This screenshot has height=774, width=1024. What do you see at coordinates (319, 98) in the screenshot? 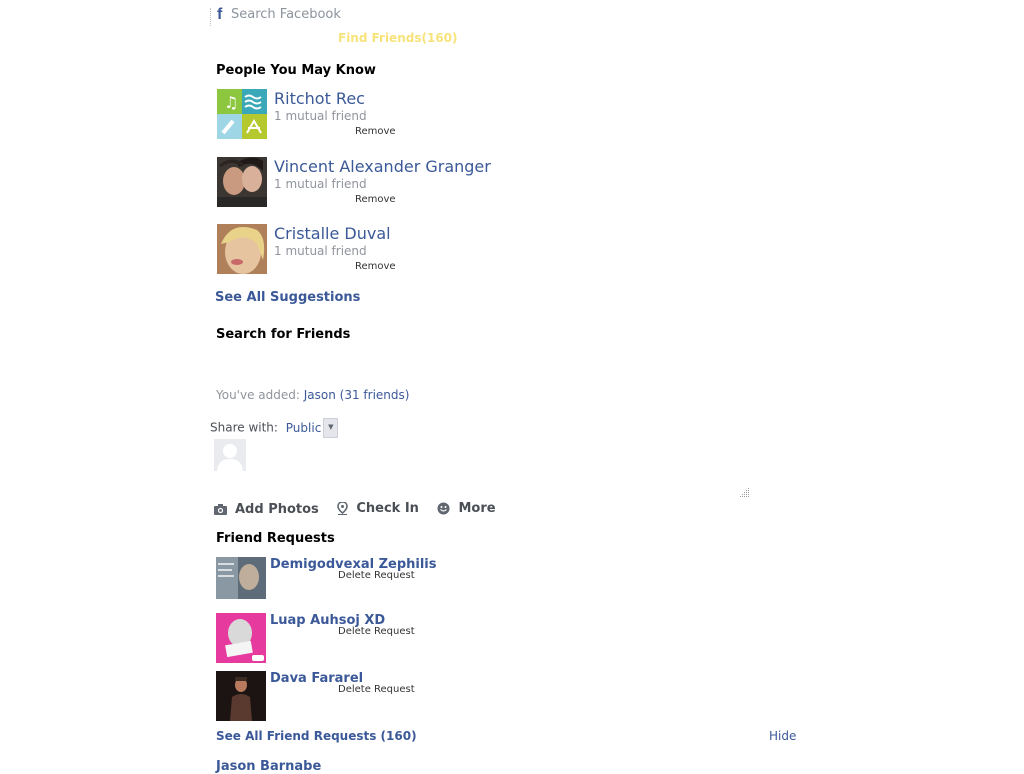
I see `pymk-name: Ritchot Rec` at bounding box center [319, 98].